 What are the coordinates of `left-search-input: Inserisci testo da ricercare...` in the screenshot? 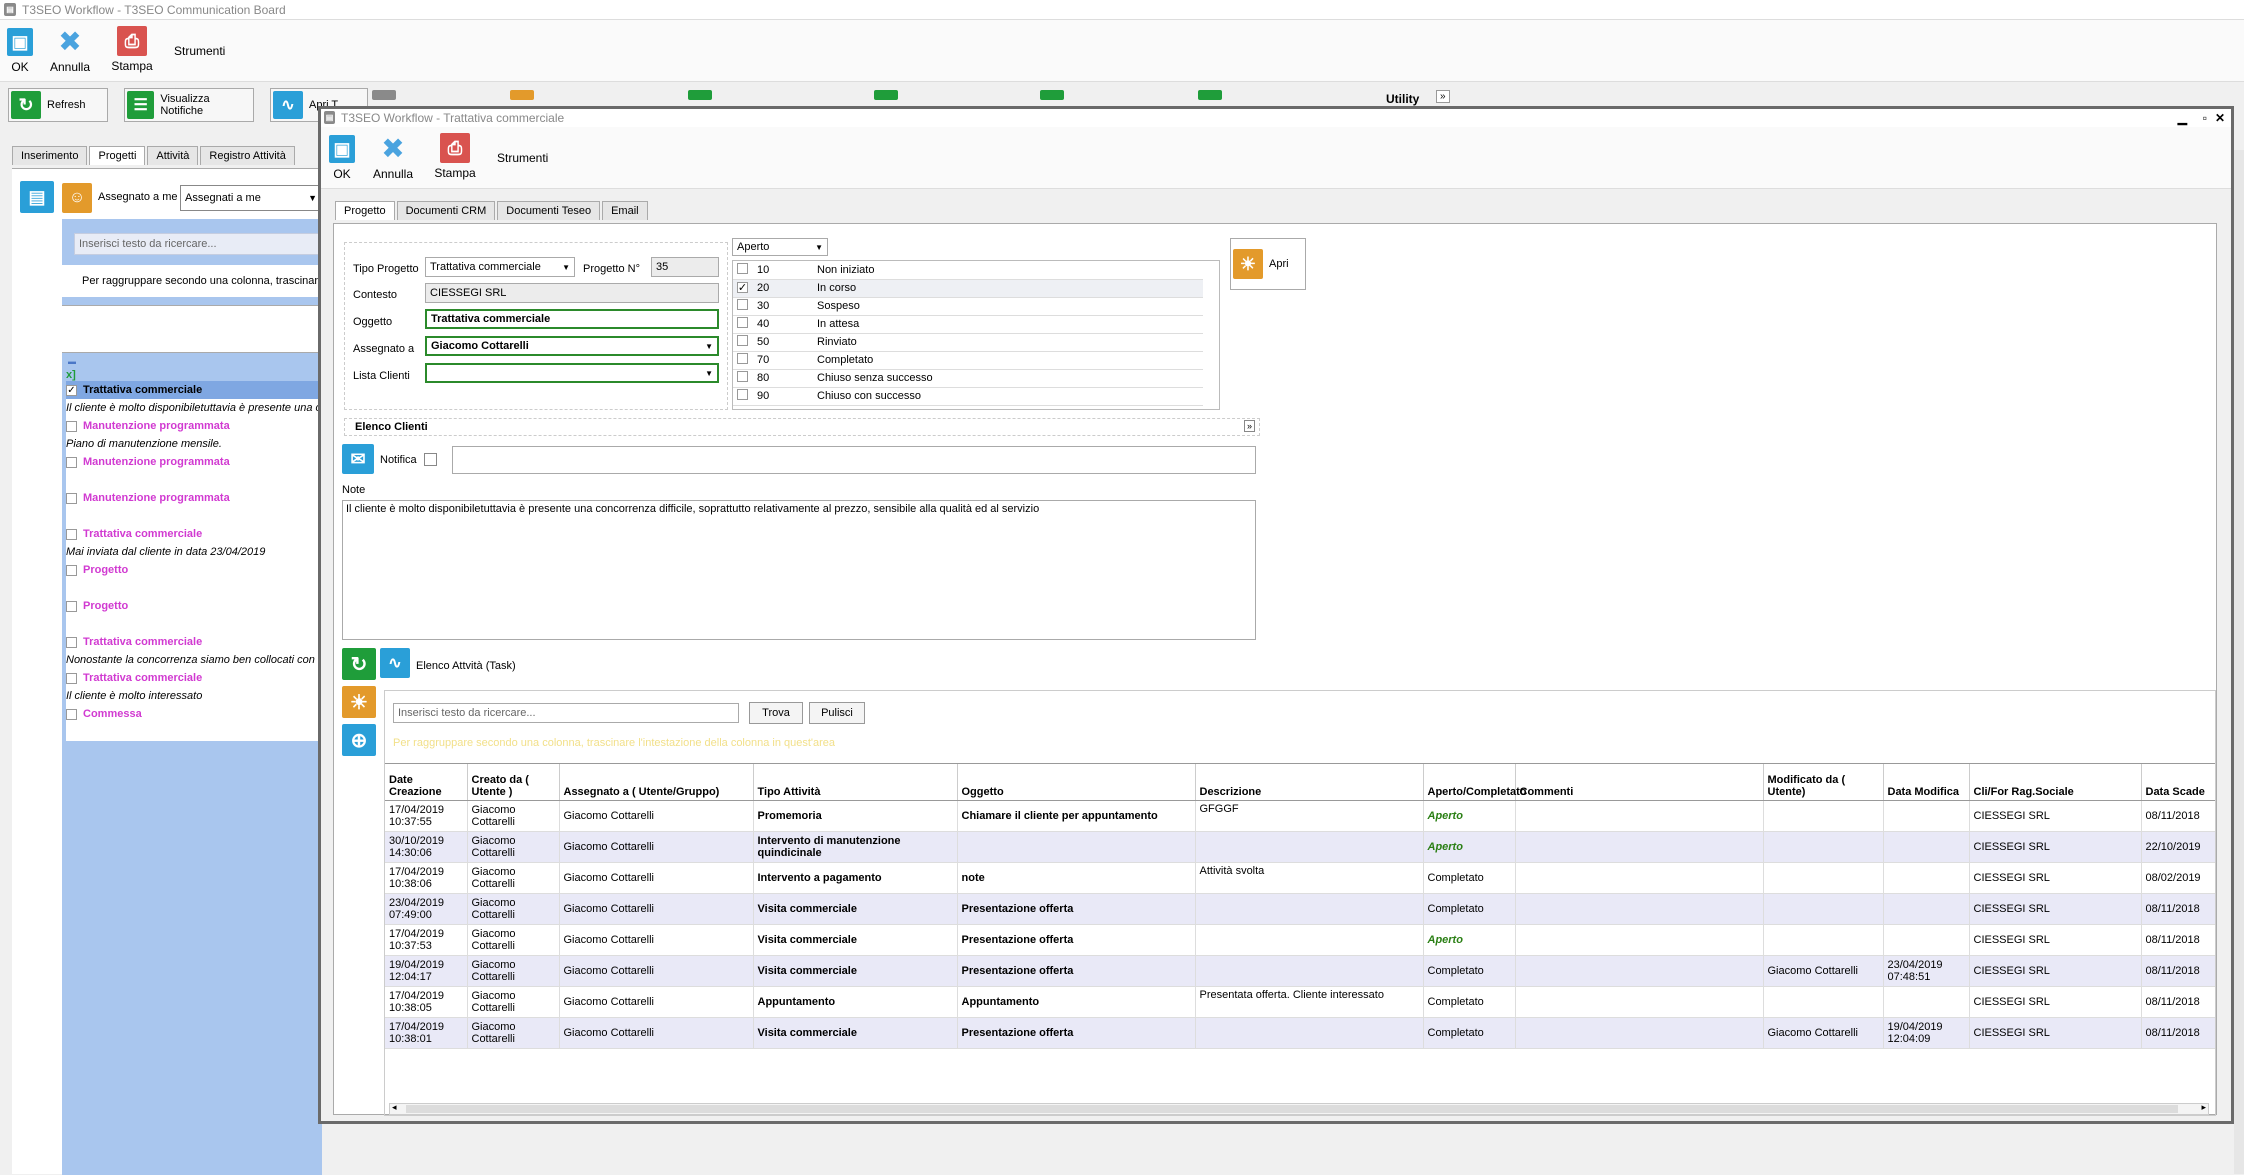 It's located at (198, 244).